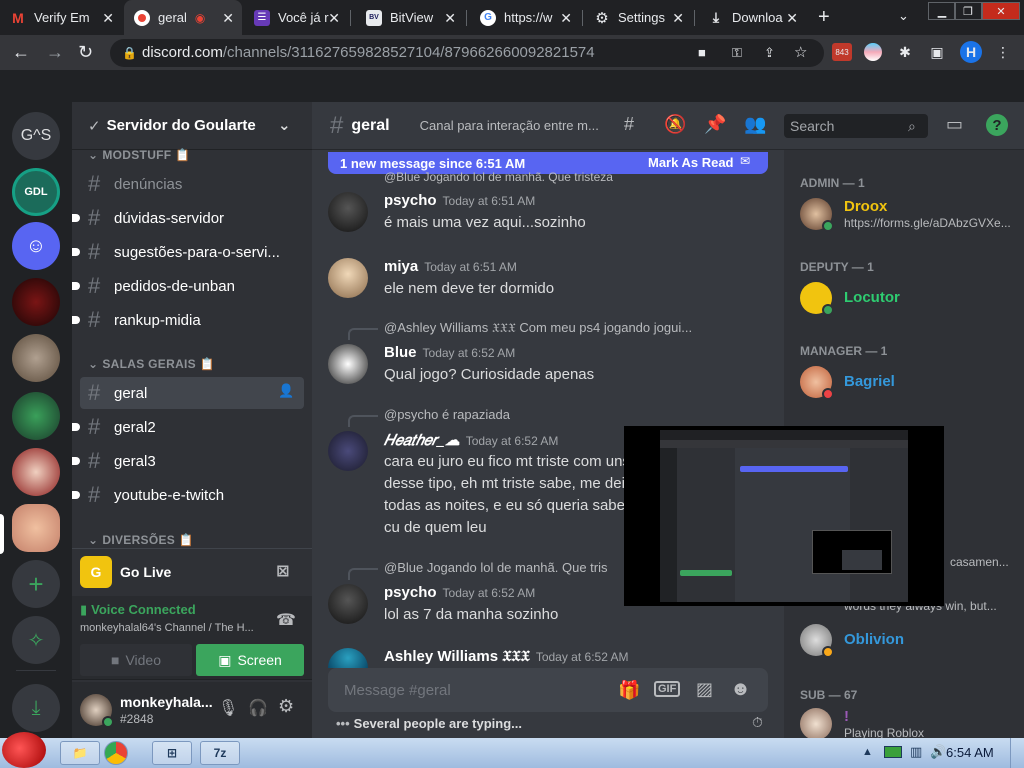  Describe the element at coordinates (61, 17) in the screenshot. I see `tab-gmail: M Verify Em ✕` at that location.